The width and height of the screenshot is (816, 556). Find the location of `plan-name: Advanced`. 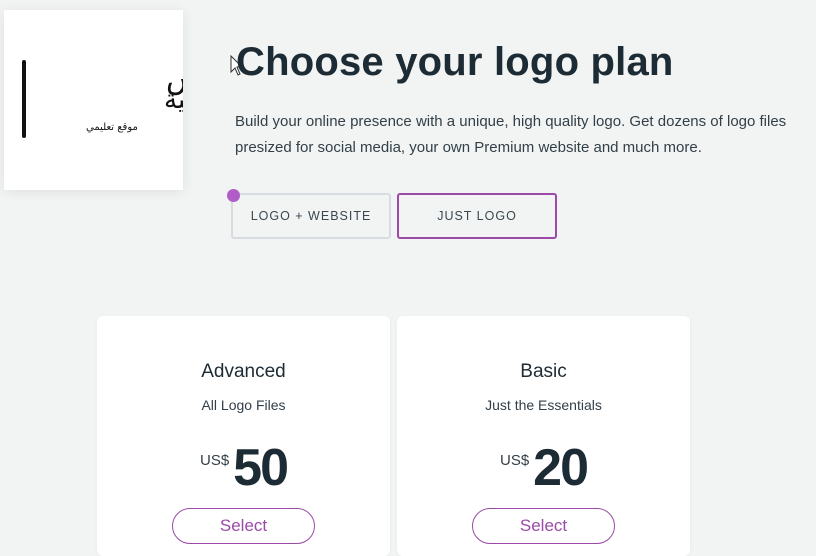

plan-name: Advanced is located at coordinates (243, 371).